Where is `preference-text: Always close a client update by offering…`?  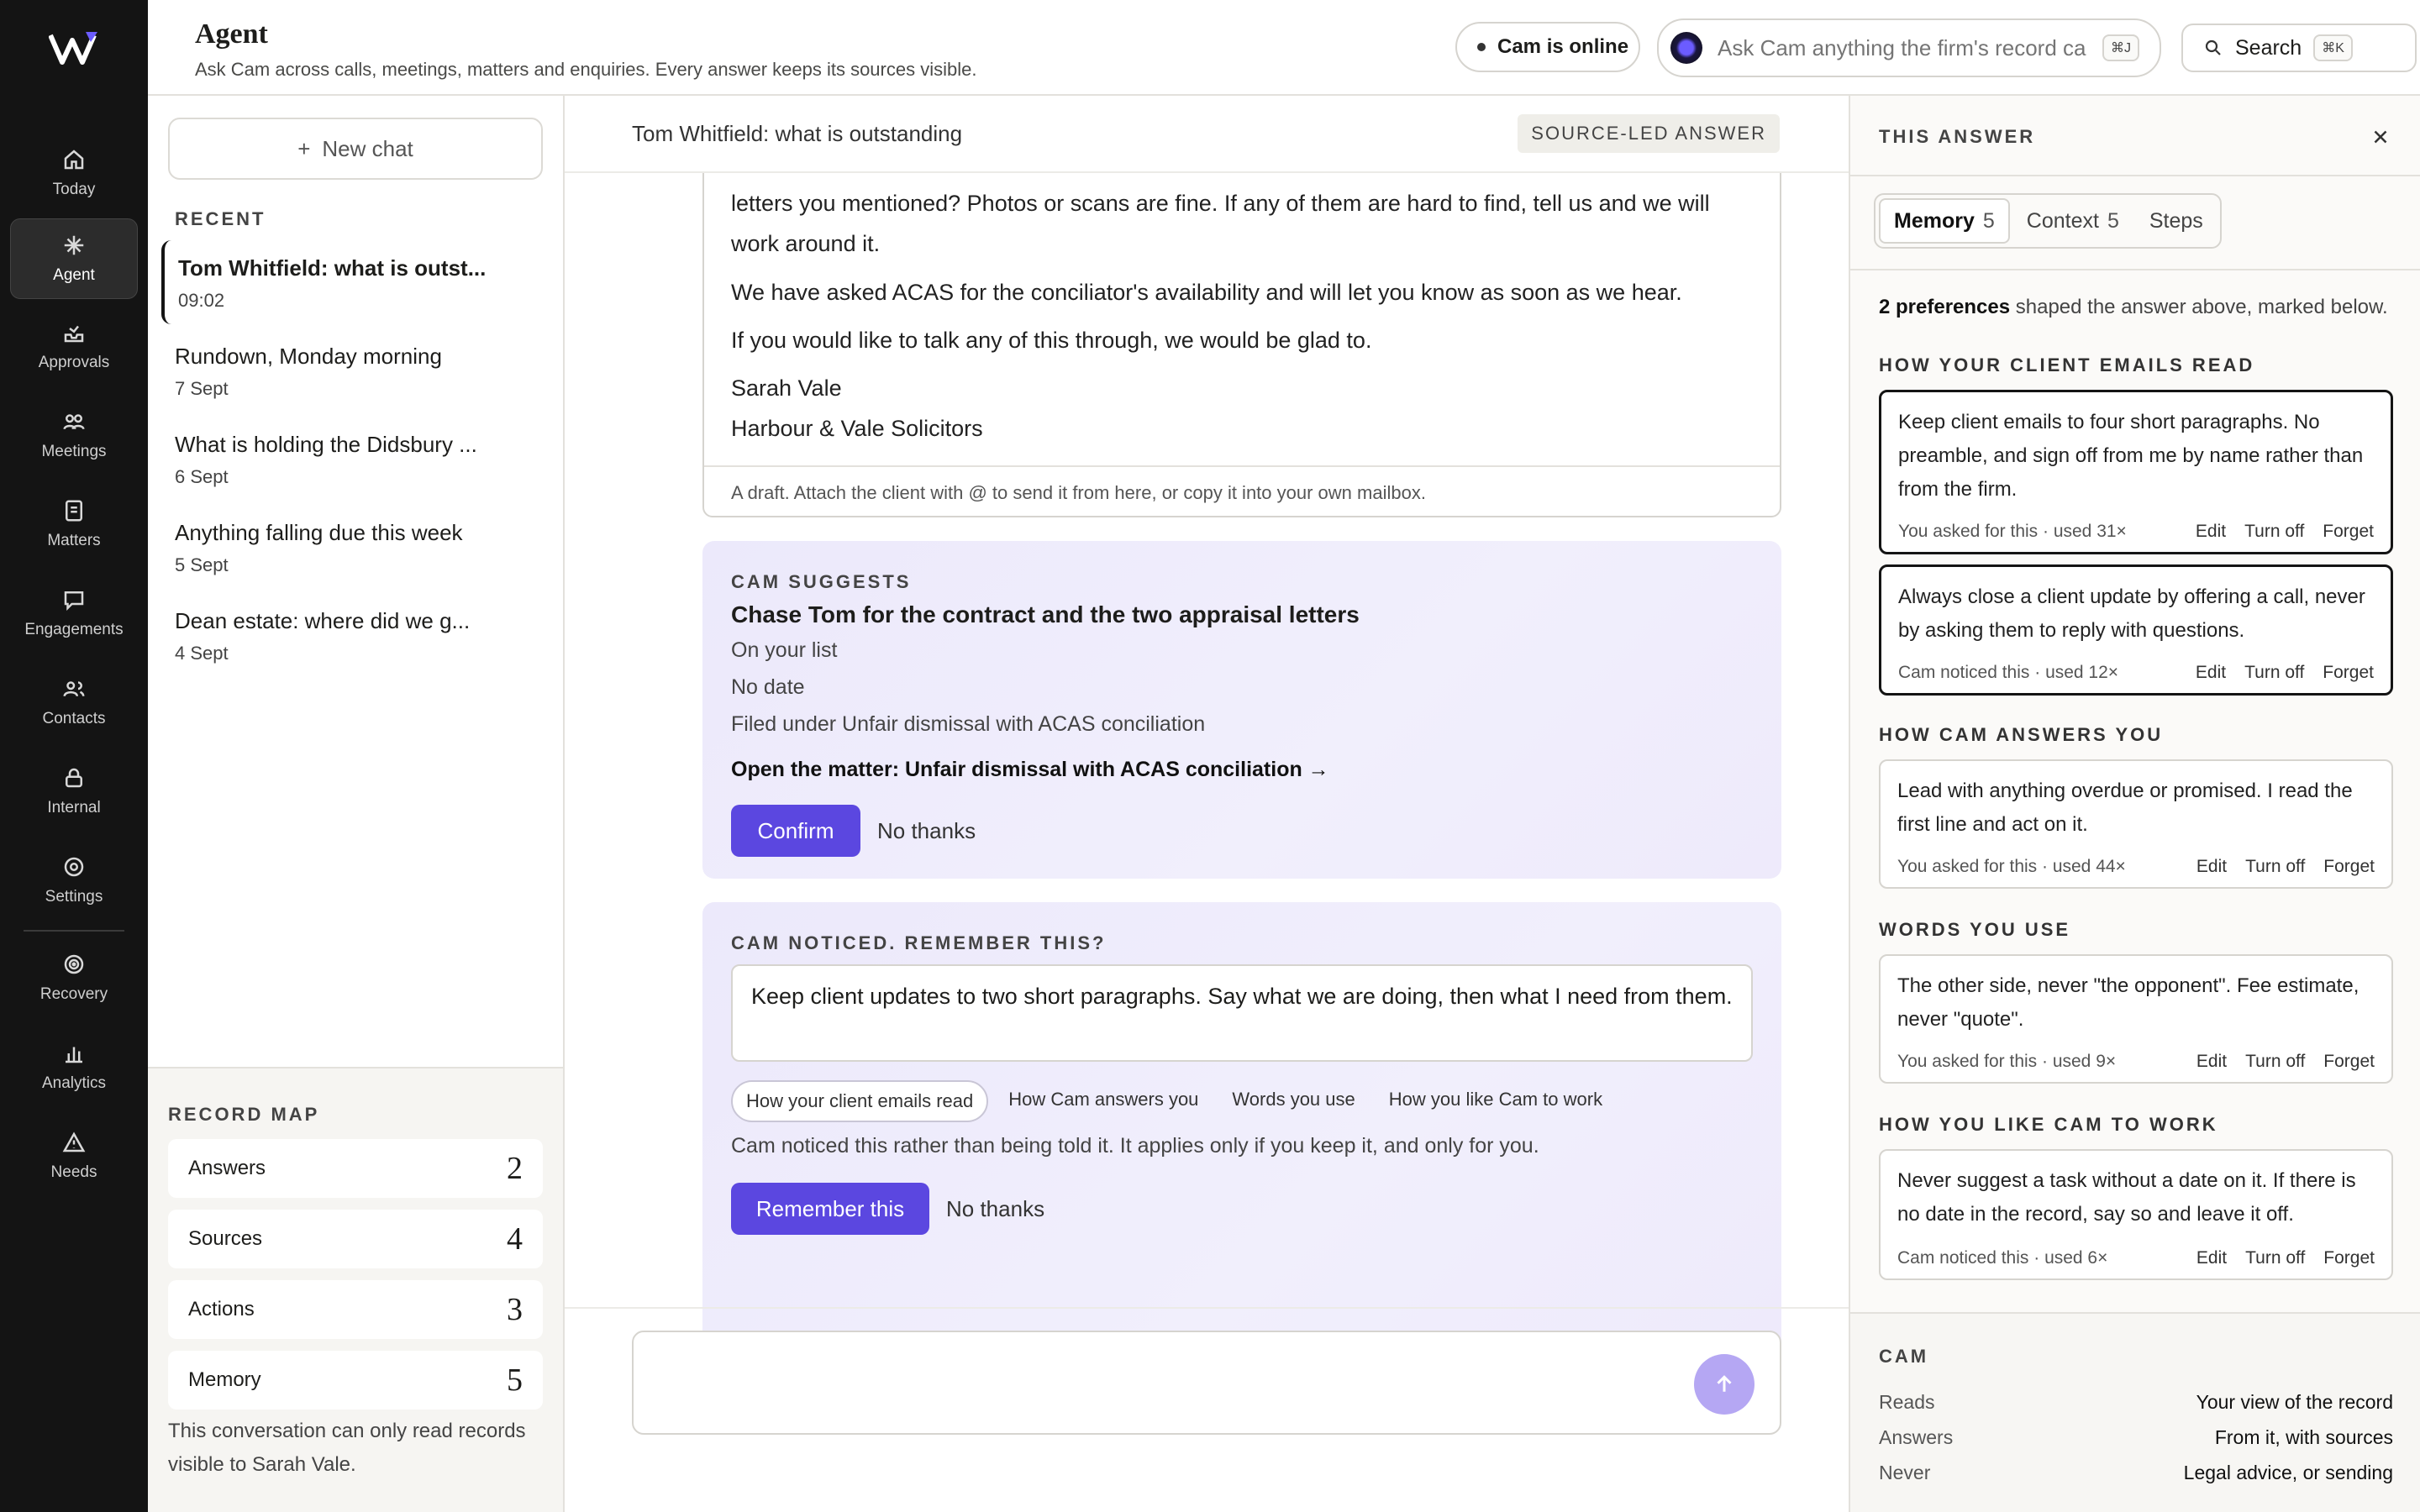
preference-text: Always close a client update by offering… is located at coordinates (2131, 613).